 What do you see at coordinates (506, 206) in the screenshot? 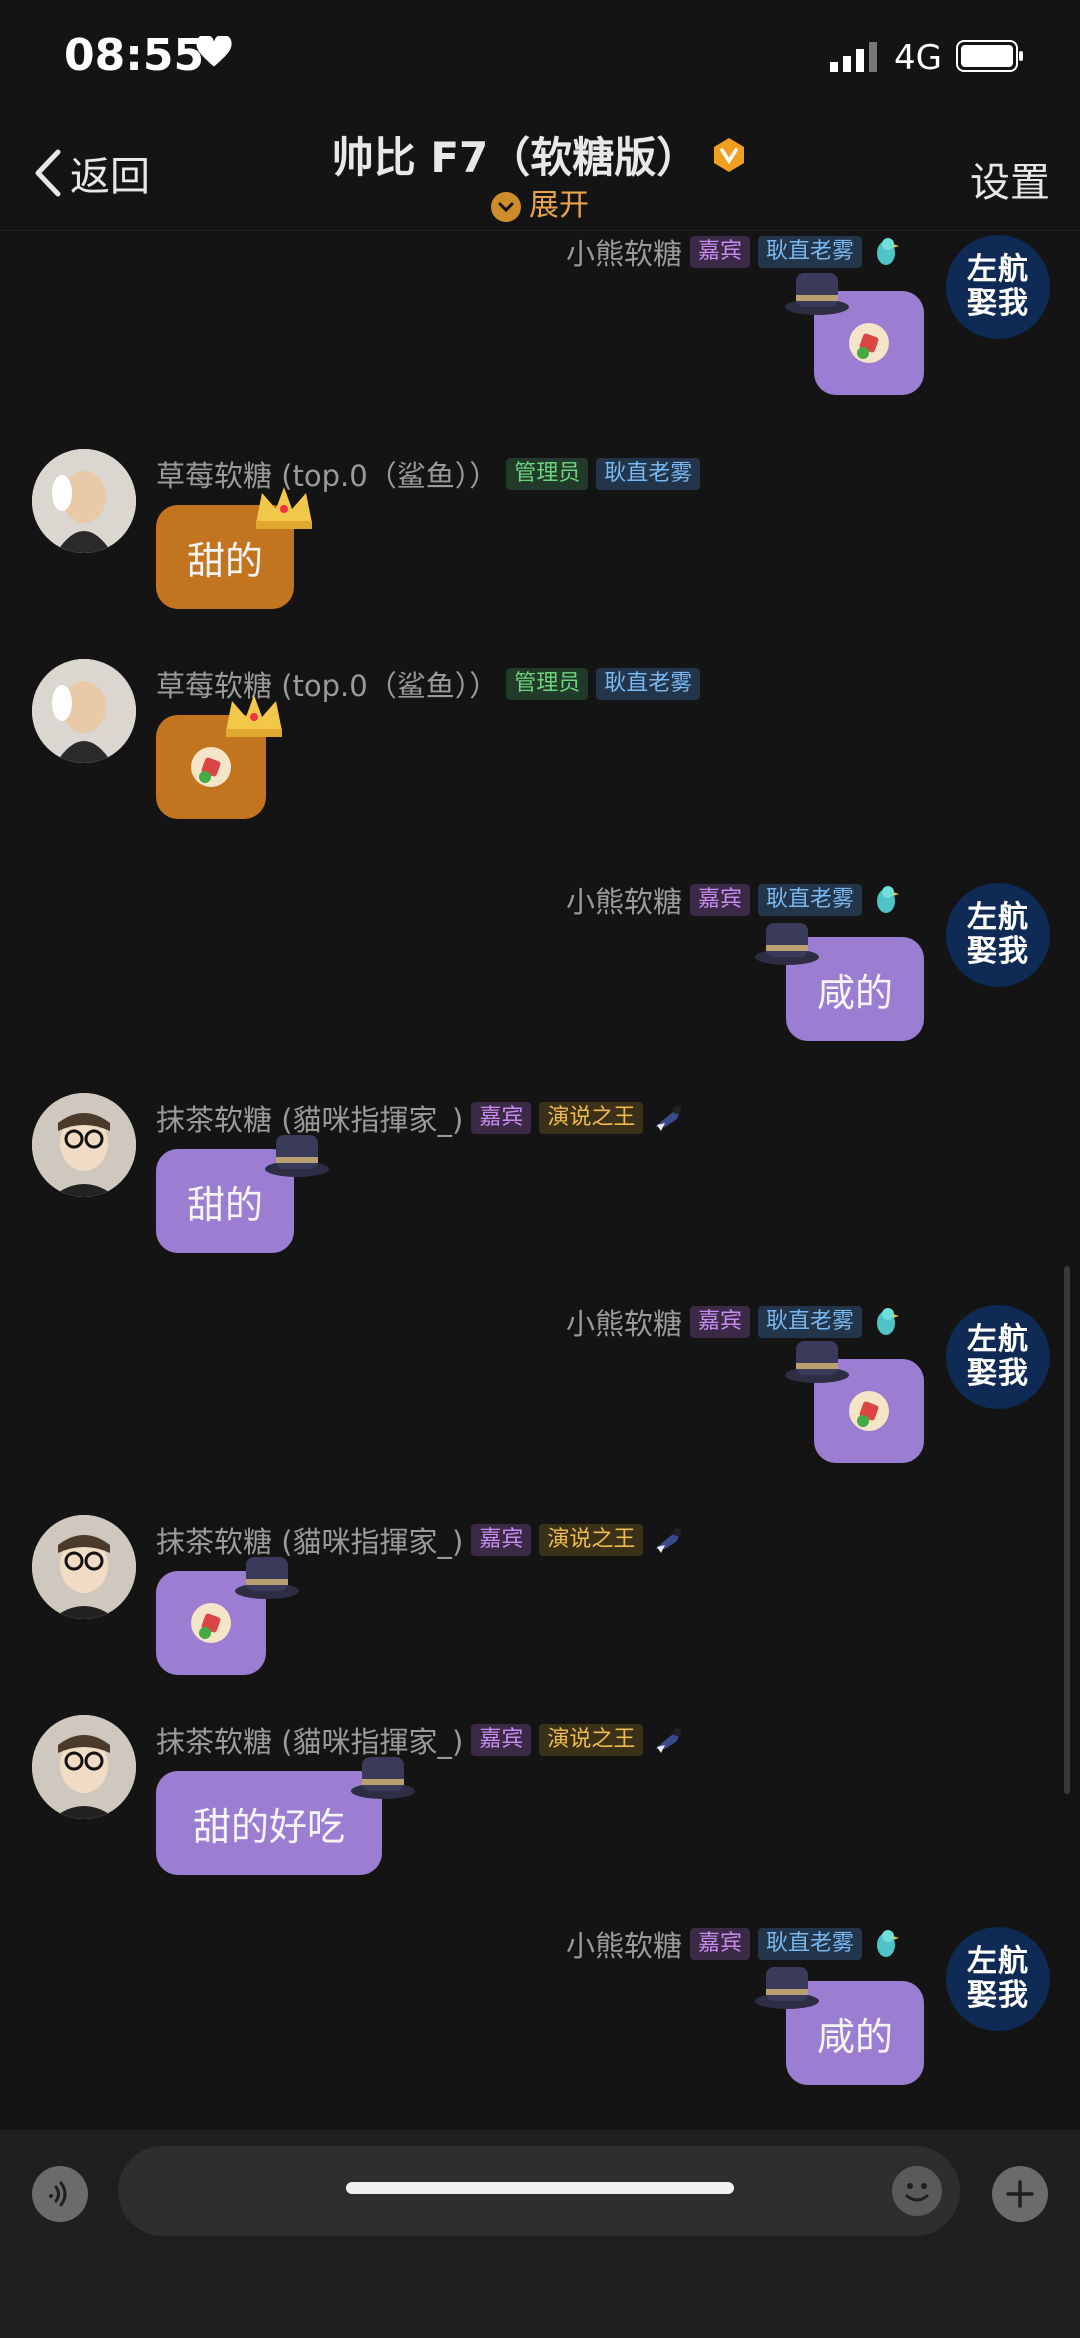
I see `chevron-down-icon` at bounding box center [506, 206].